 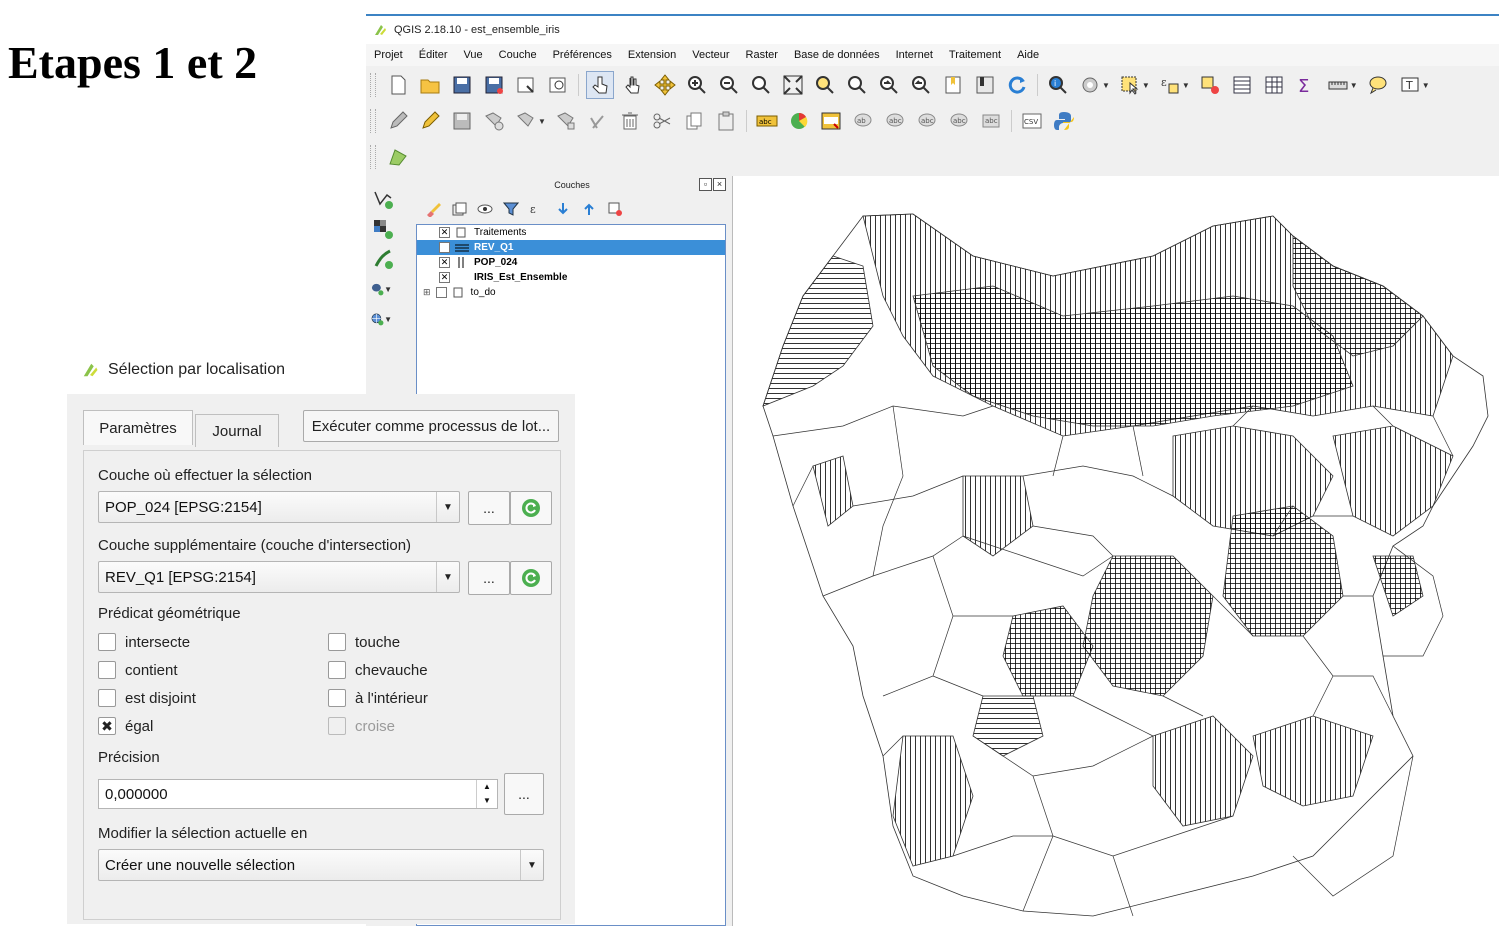 I want to click on pin-labels-icon: ab, so click(x=863, y=121).